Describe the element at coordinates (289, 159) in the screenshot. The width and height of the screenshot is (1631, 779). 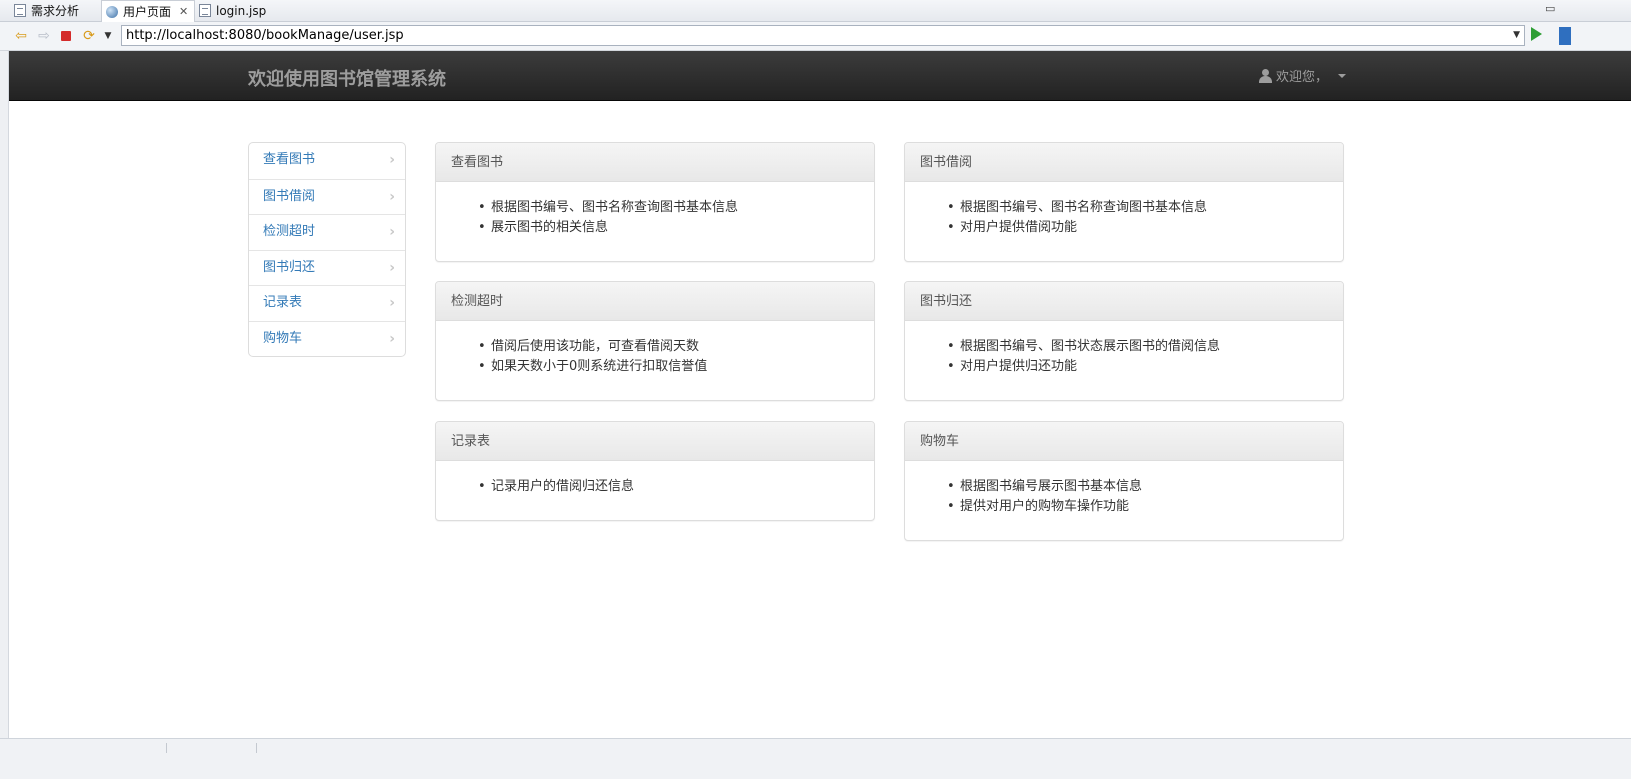
I see `sidebar-item-label: 查看图书` at that location.